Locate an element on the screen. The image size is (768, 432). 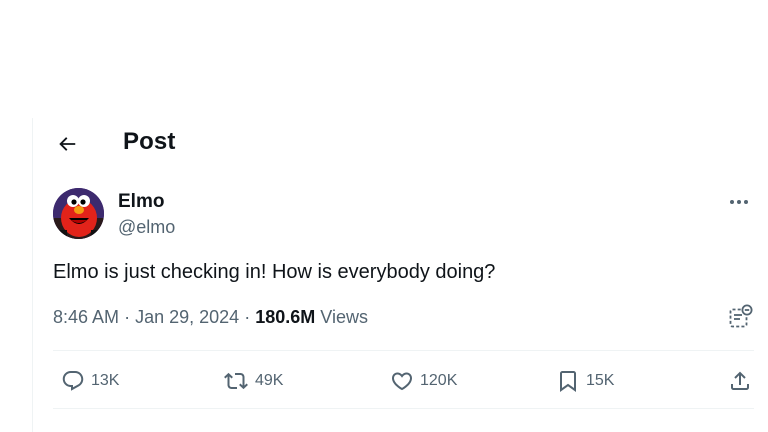
bookmark-icon is located at coordinates (568, 381).